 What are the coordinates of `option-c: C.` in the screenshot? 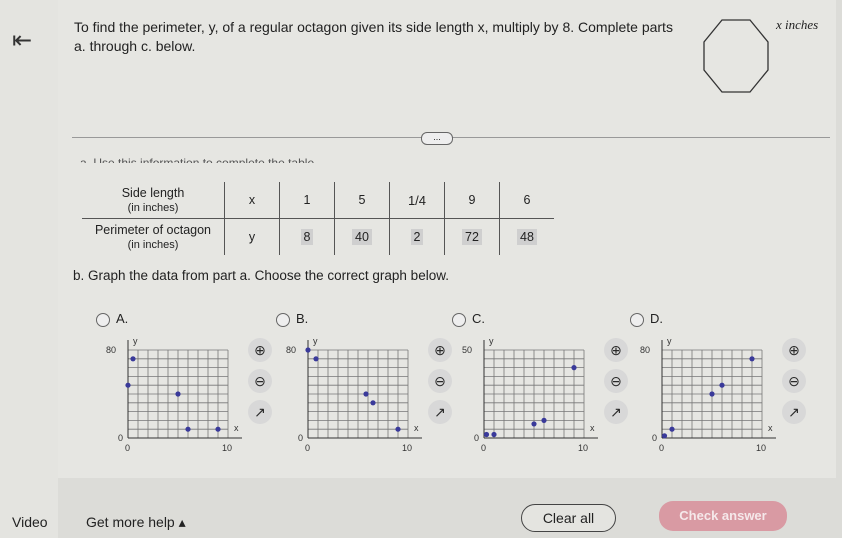 It's located at (468, 319).